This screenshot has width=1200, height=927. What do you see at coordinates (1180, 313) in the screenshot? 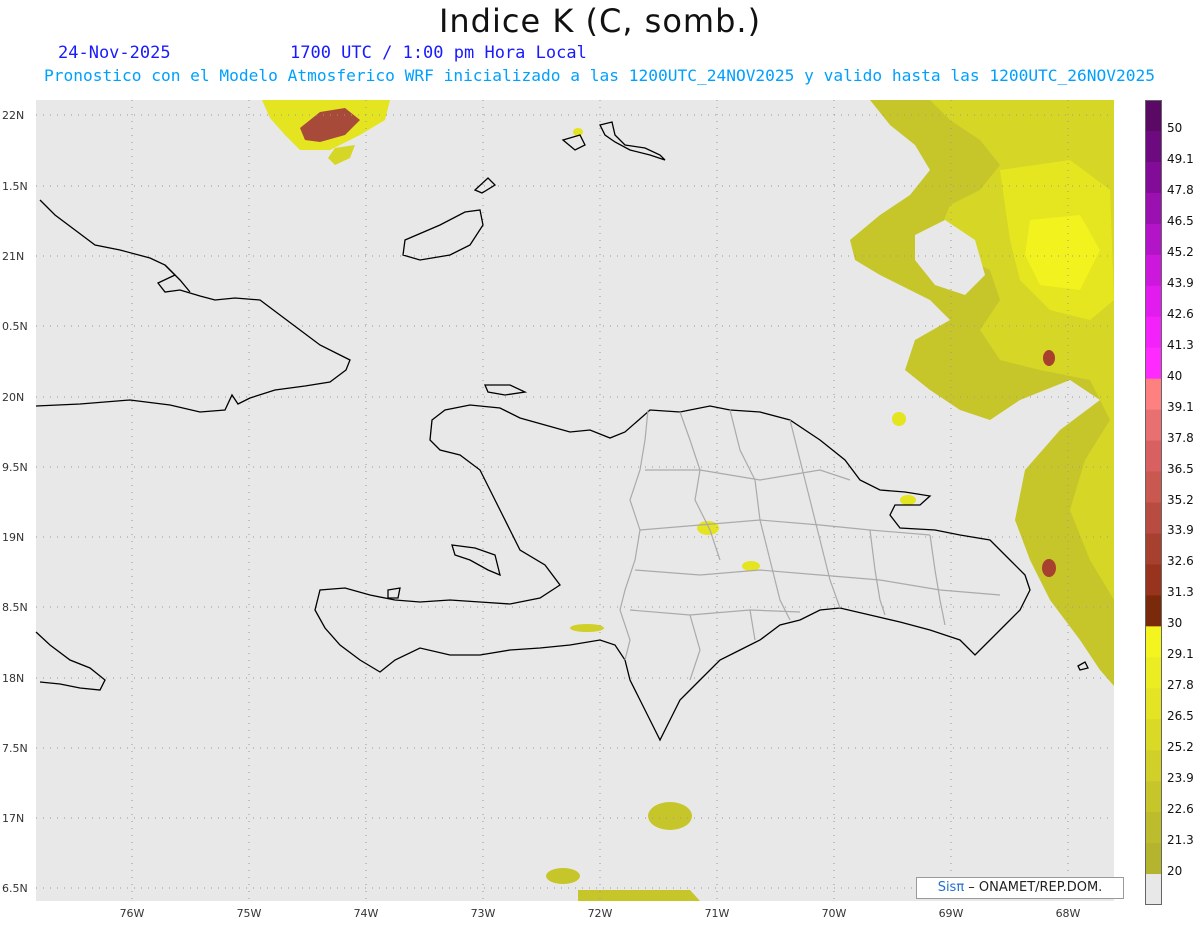
I see `colorbar-label: 42.6` at bounding box center [1180, 313].